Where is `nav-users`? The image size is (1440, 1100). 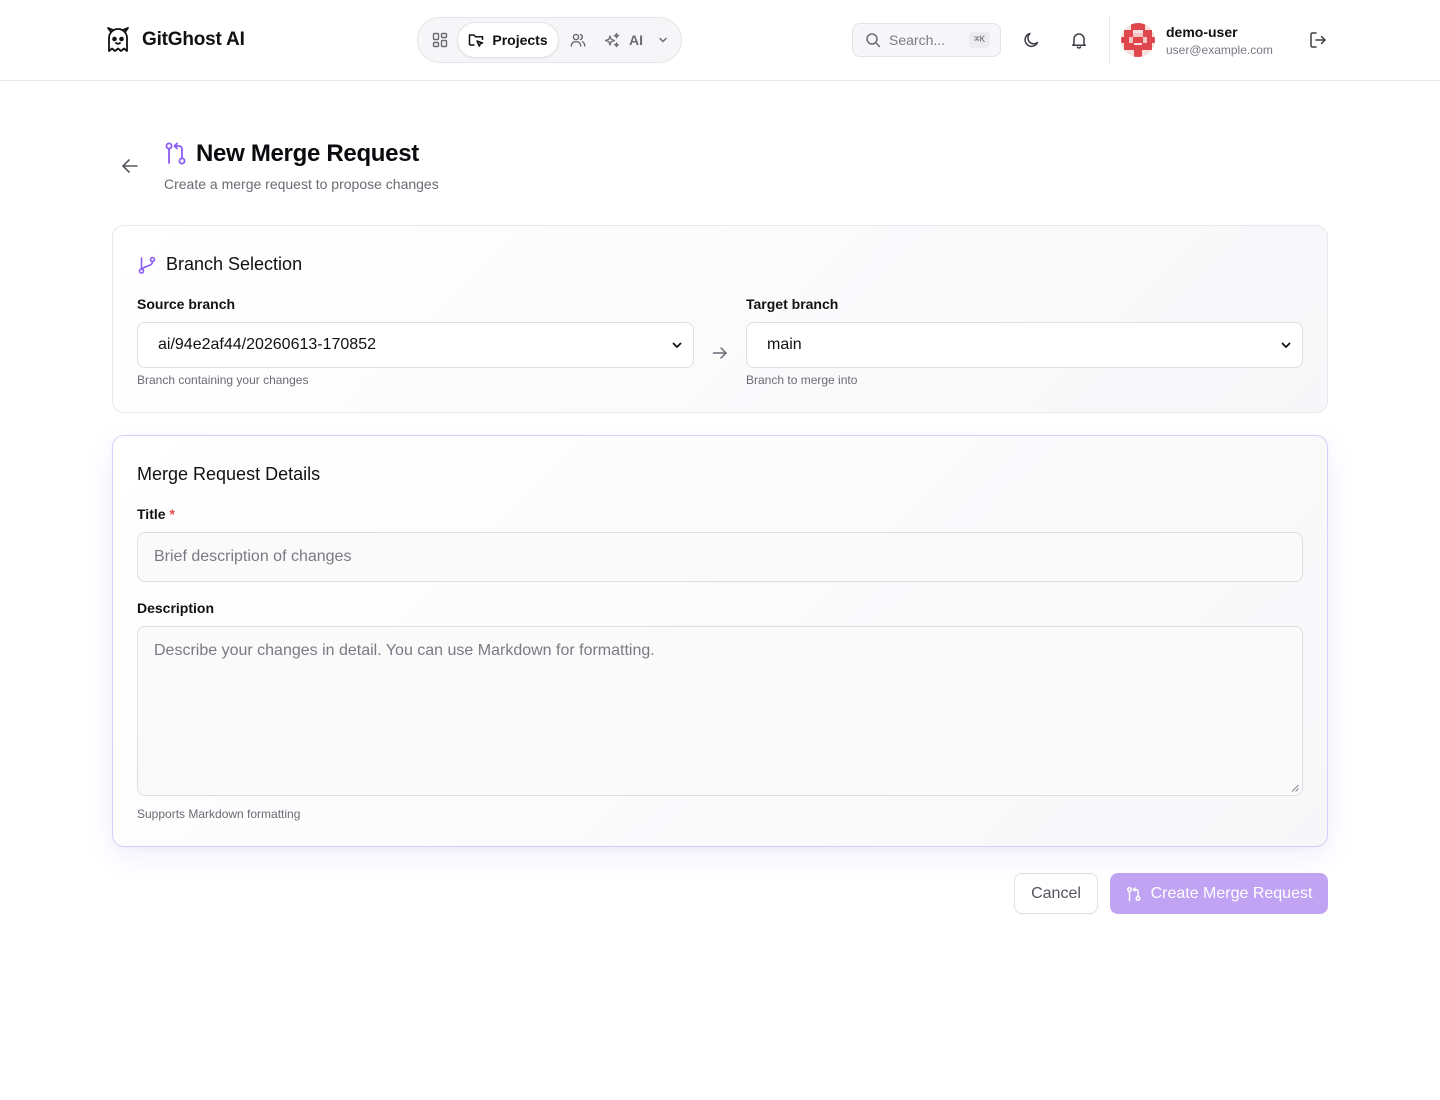
nav-users is located at coordinates (578, 40).